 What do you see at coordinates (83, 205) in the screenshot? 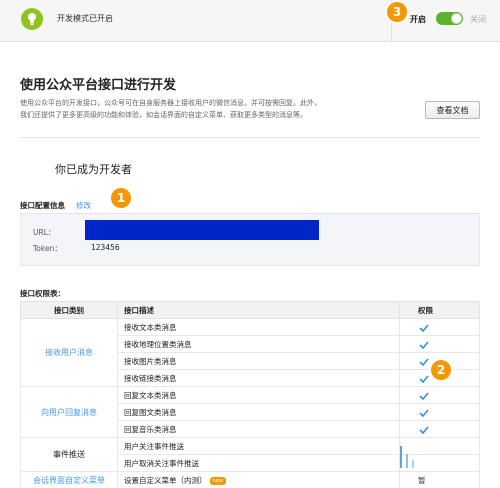
I see `config-edit-link: 修改` at bounding box center [83, 205].